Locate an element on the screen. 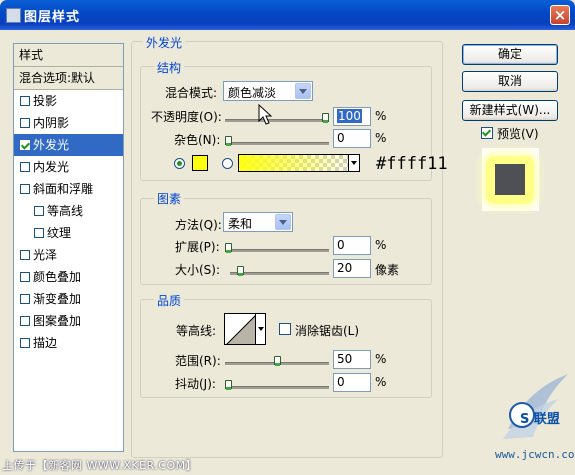  spread-slider-thumb is located at coordinates (228, 248).